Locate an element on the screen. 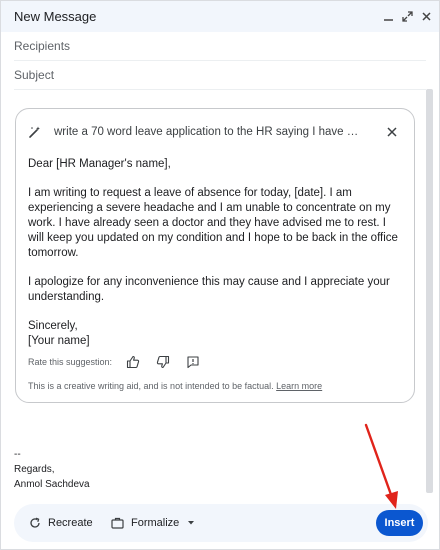 The height and width of the screenshot is (550, 440). letter-closing: Sincerely, is located at coordinates (53, 326).